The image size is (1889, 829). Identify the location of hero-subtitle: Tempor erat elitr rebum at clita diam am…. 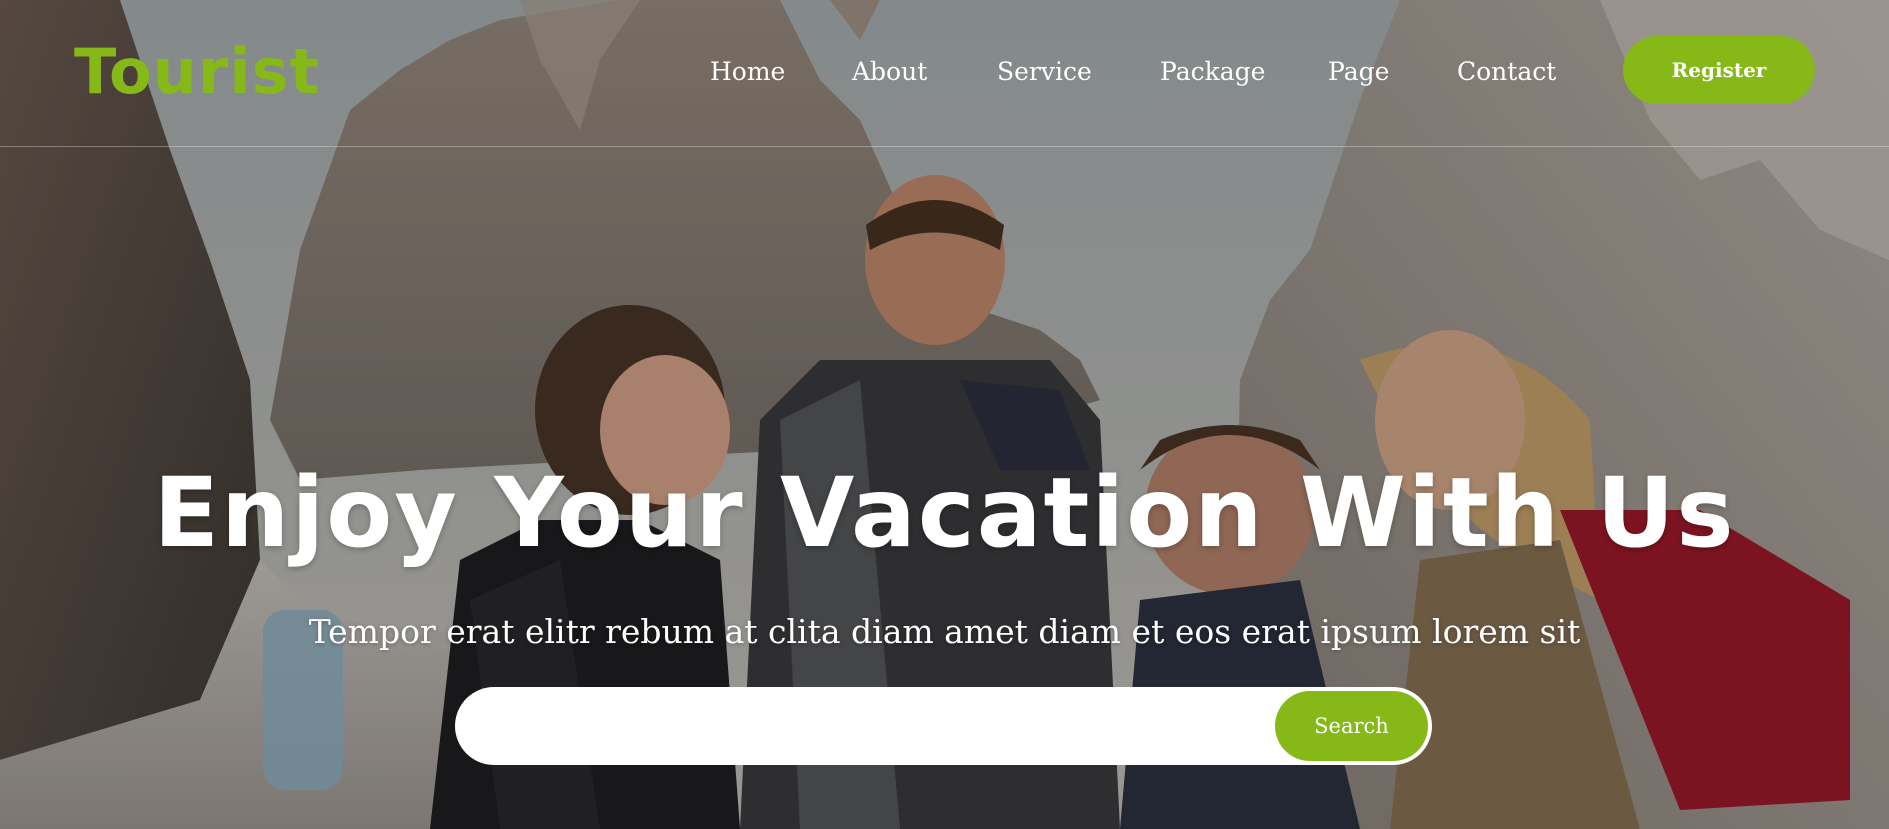
(944, 631).